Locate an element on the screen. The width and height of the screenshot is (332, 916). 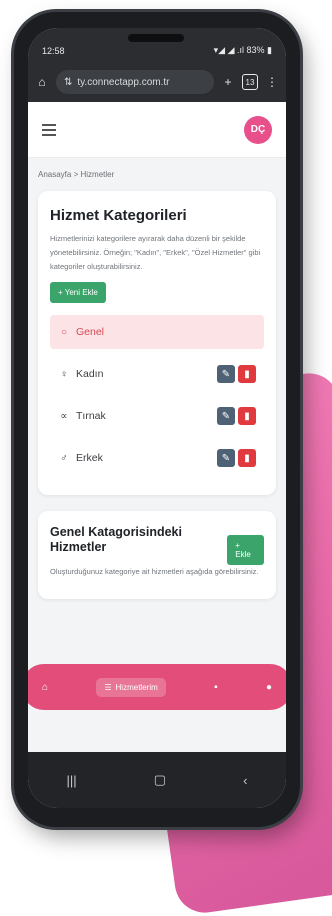
tab-switcher-button: 13 is located at coordinates (250, 82).